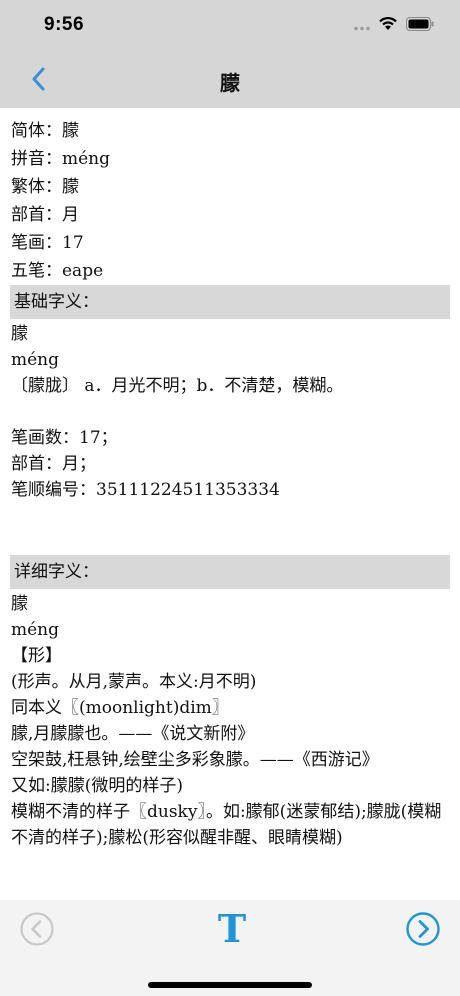 The image size is (460, 996). What do you see at coordinates (388, 25) in the screenshot?
I see `wifi-icon` at bounding box center [388, 25].